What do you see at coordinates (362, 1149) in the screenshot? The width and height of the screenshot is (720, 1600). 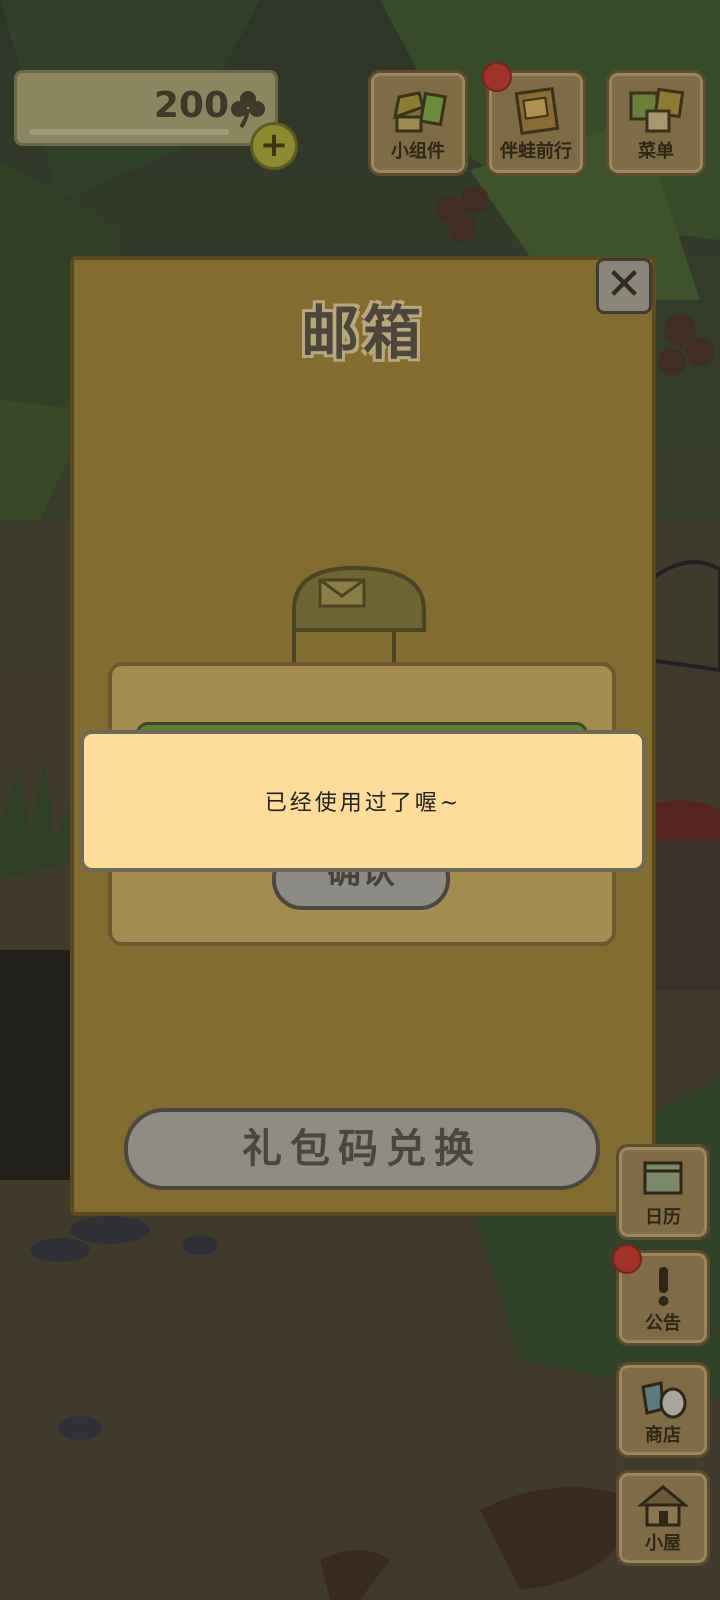 I see `gift-code-redeem-button: 礼包码兑换` at bounding box center [362, 1149].